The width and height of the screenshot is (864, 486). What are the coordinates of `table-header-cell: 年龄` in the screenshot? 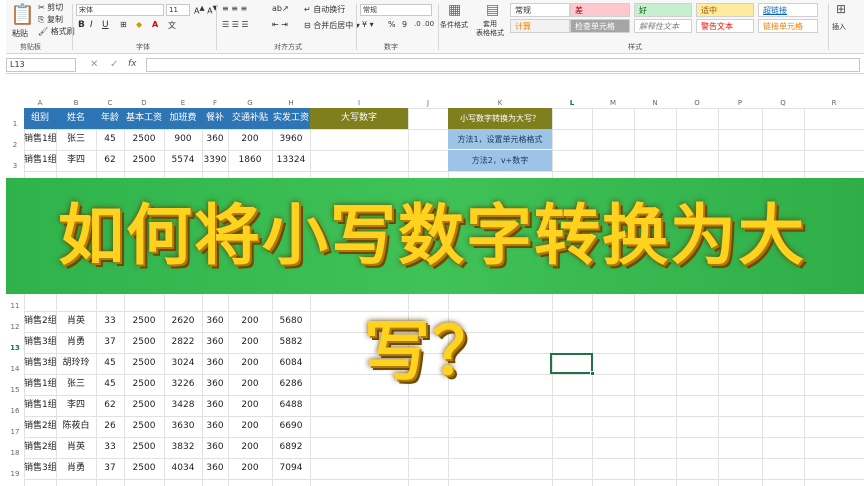 It's located at (110, 118).